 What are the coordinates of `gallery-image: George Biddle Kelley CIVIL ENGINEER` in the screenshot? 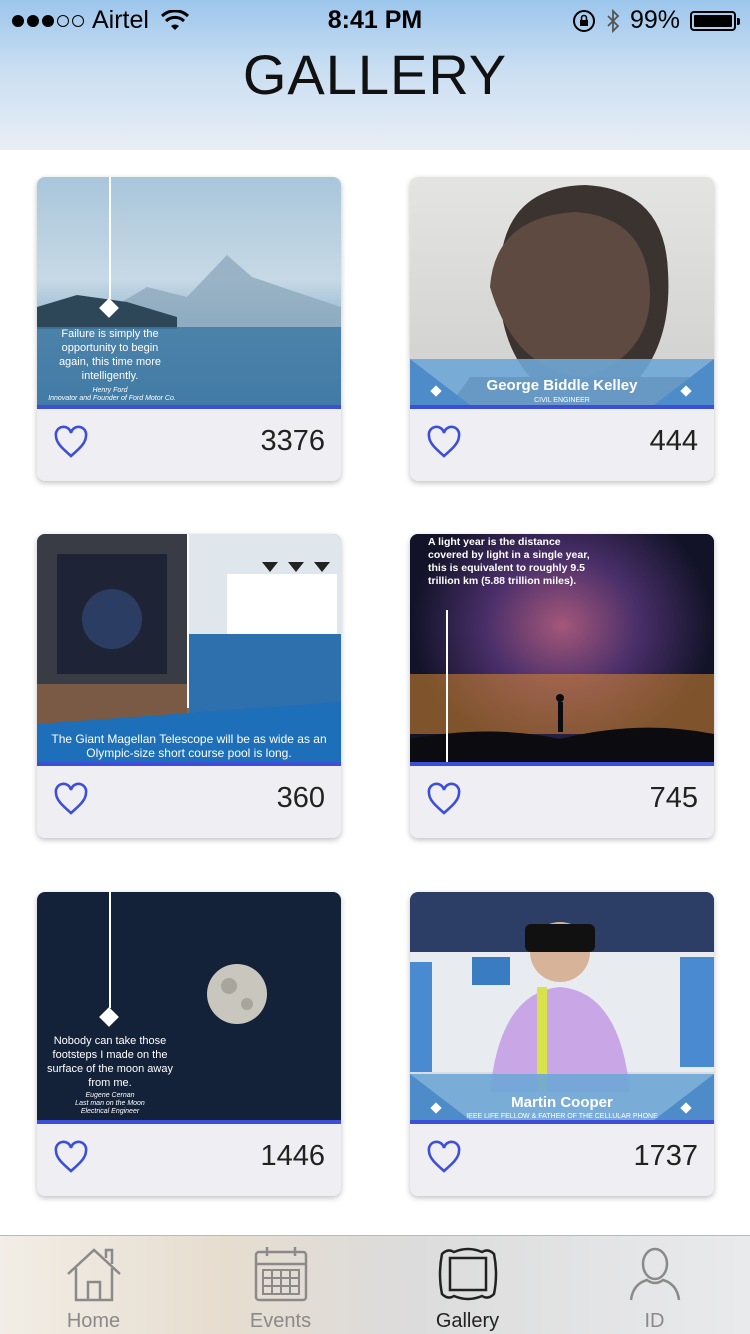 It's located at (562, 291).